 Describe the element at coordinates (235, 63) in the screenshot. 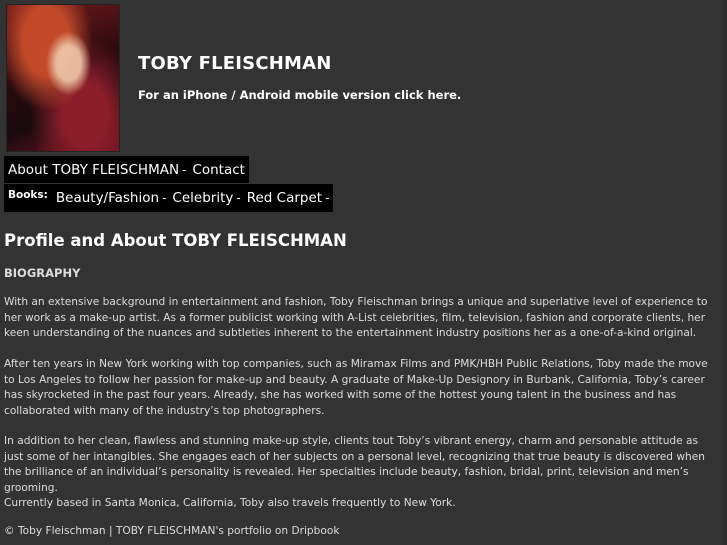

I see `site-title: TOBY FLEISCHMAN` at that location.